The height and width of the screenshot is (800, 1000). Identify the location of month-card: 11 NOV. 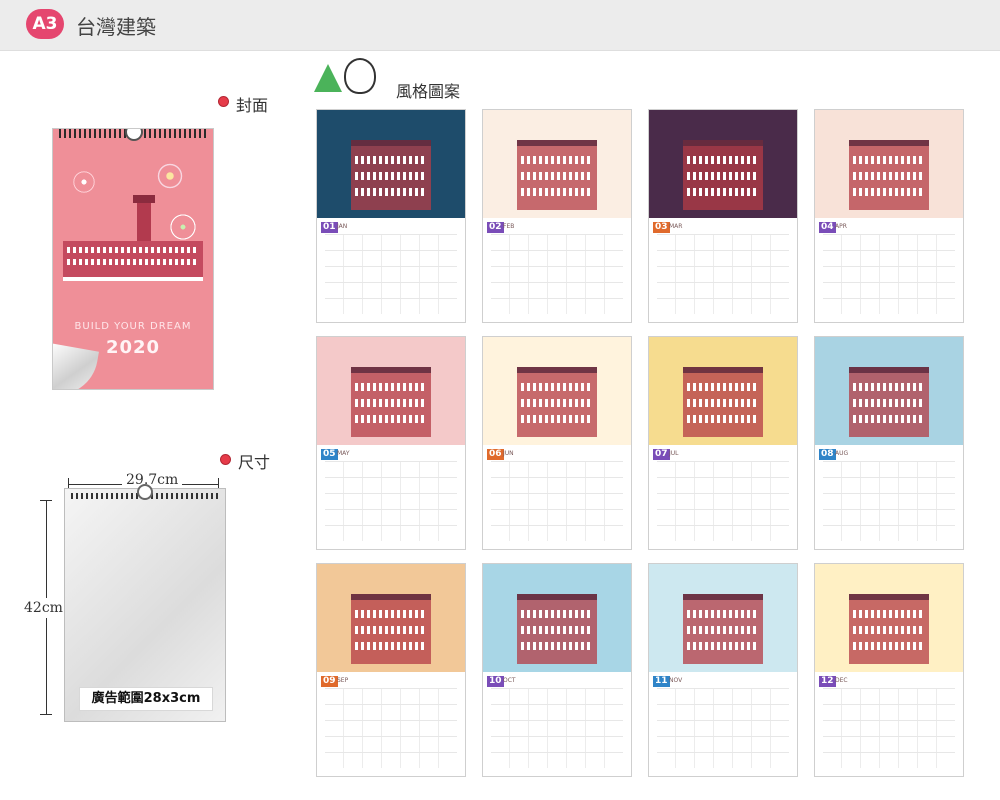
(723, 670).